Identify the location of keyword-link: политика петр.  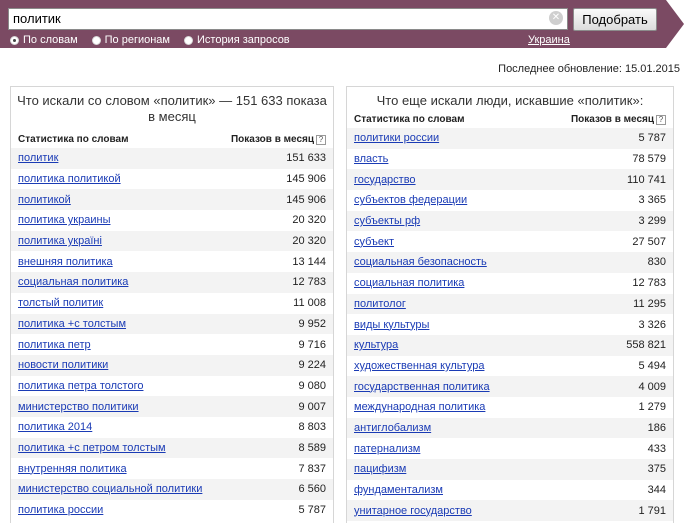
(54, 345).